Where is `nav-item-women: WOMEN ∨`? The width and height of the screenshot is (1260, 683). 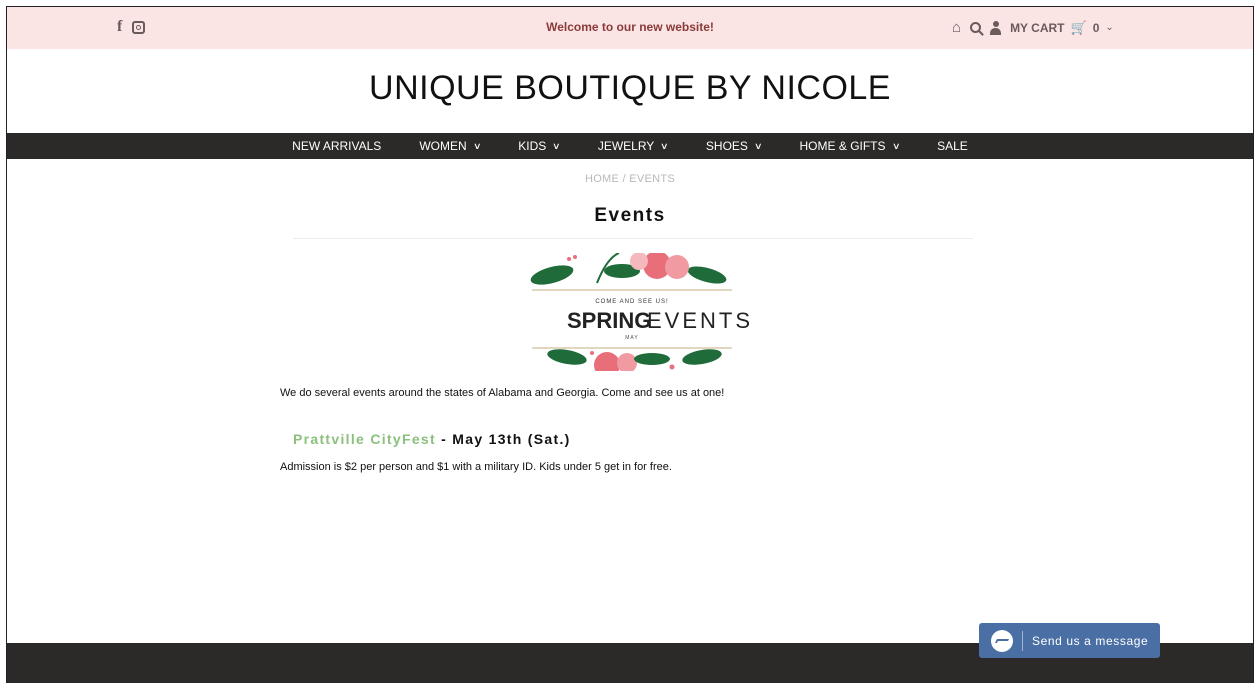
nav-item-women: WOMEN ∨ is located at coordinates (450, 146).